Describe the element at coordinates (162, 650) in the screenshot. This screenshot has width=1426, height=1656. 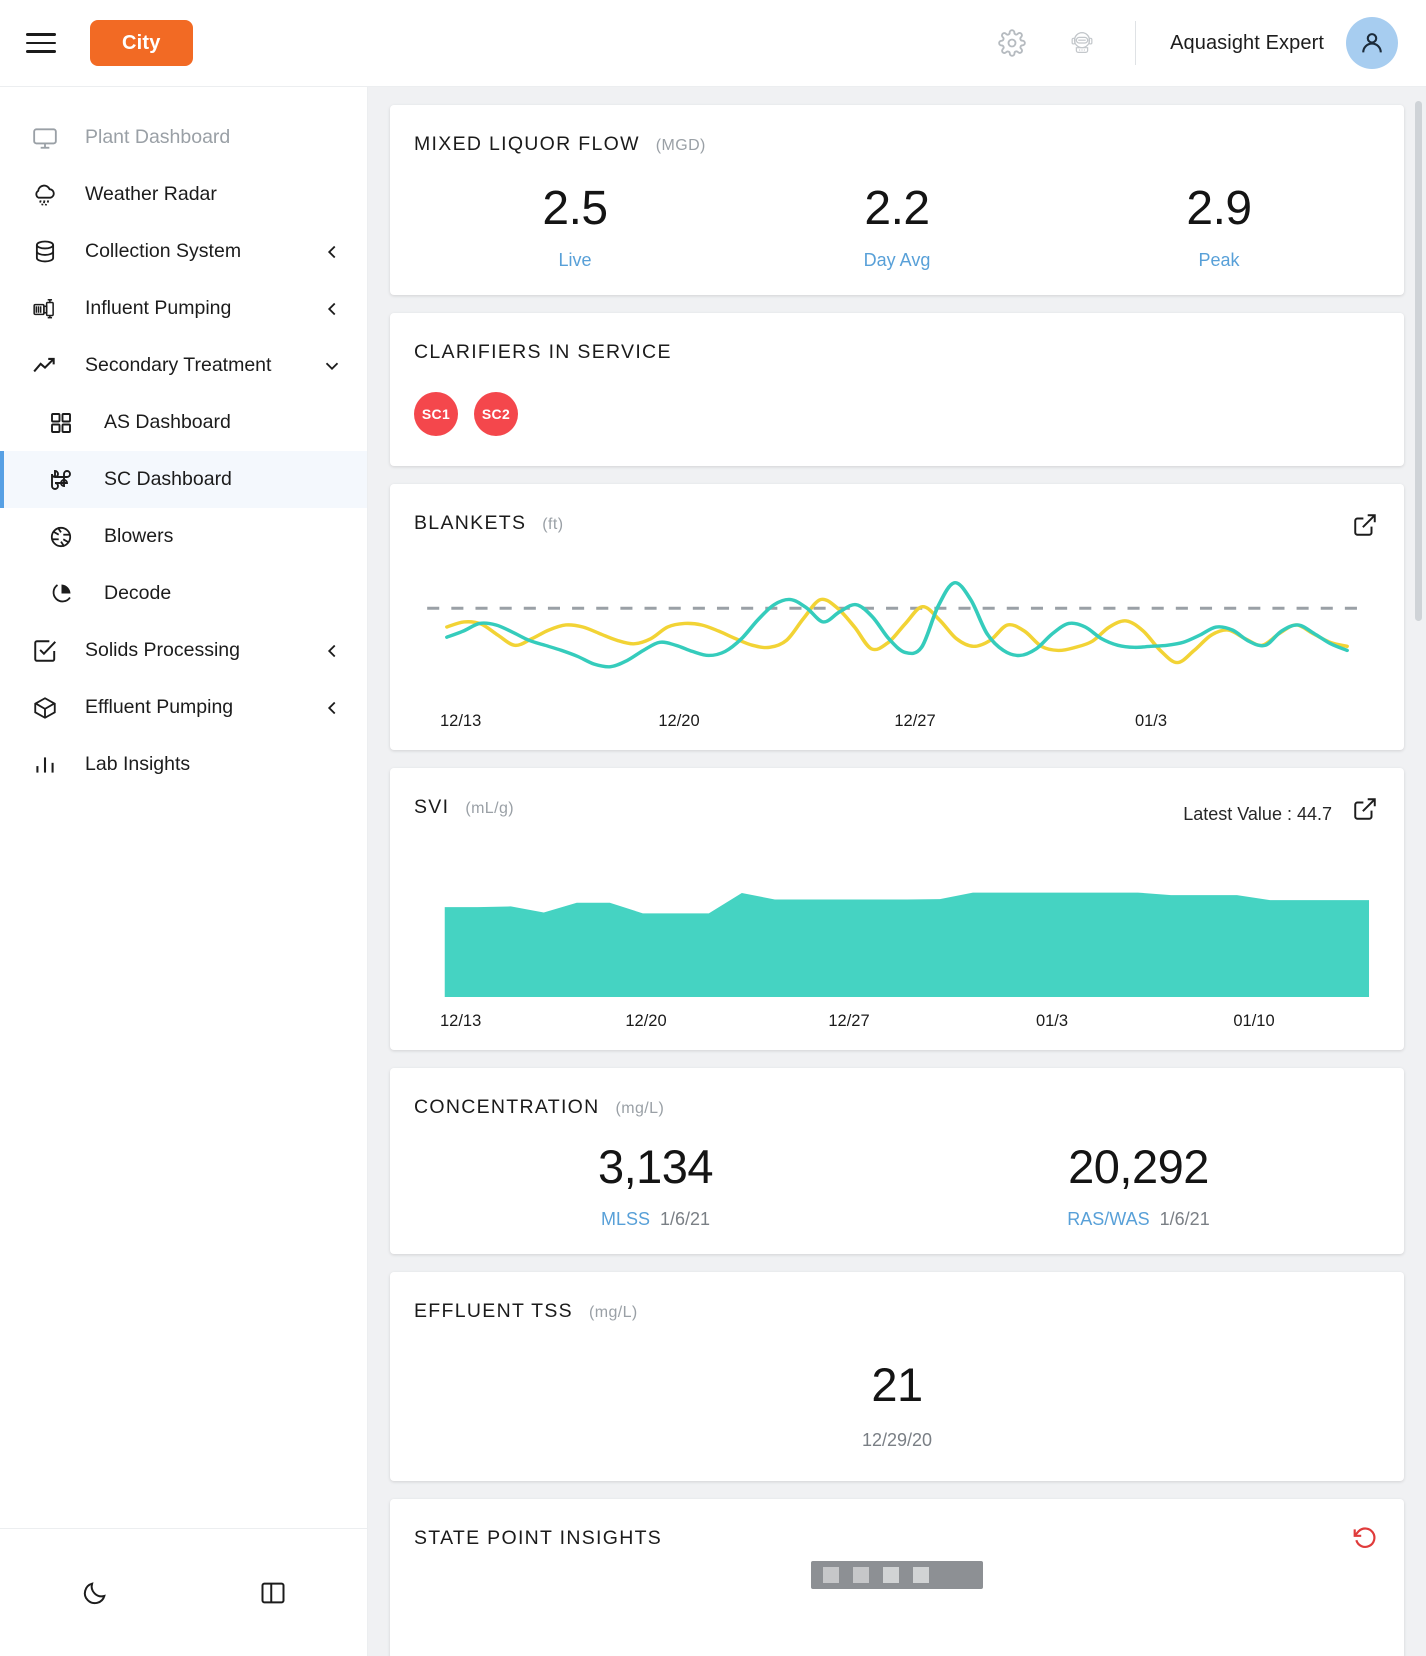
I see `sidebar-item-label: Solids Processing` at that location.